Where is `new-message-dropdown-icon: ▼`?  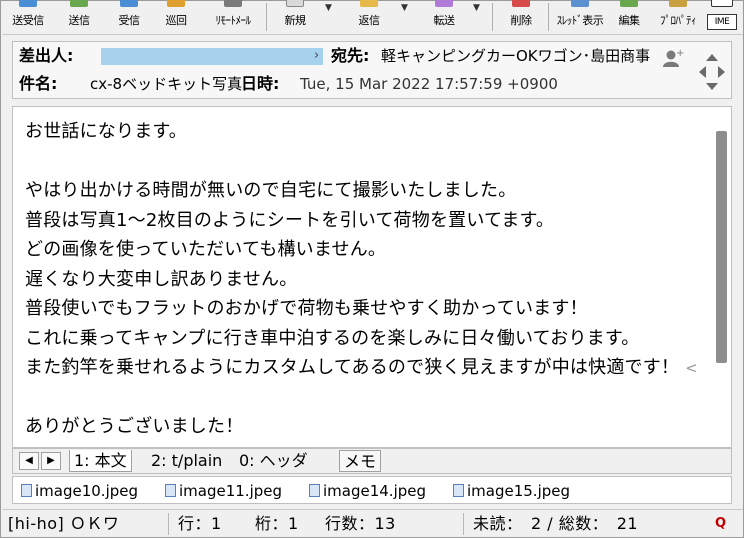
new-message-dropdown-icon: ▼ is located at coordinates (328, 8).